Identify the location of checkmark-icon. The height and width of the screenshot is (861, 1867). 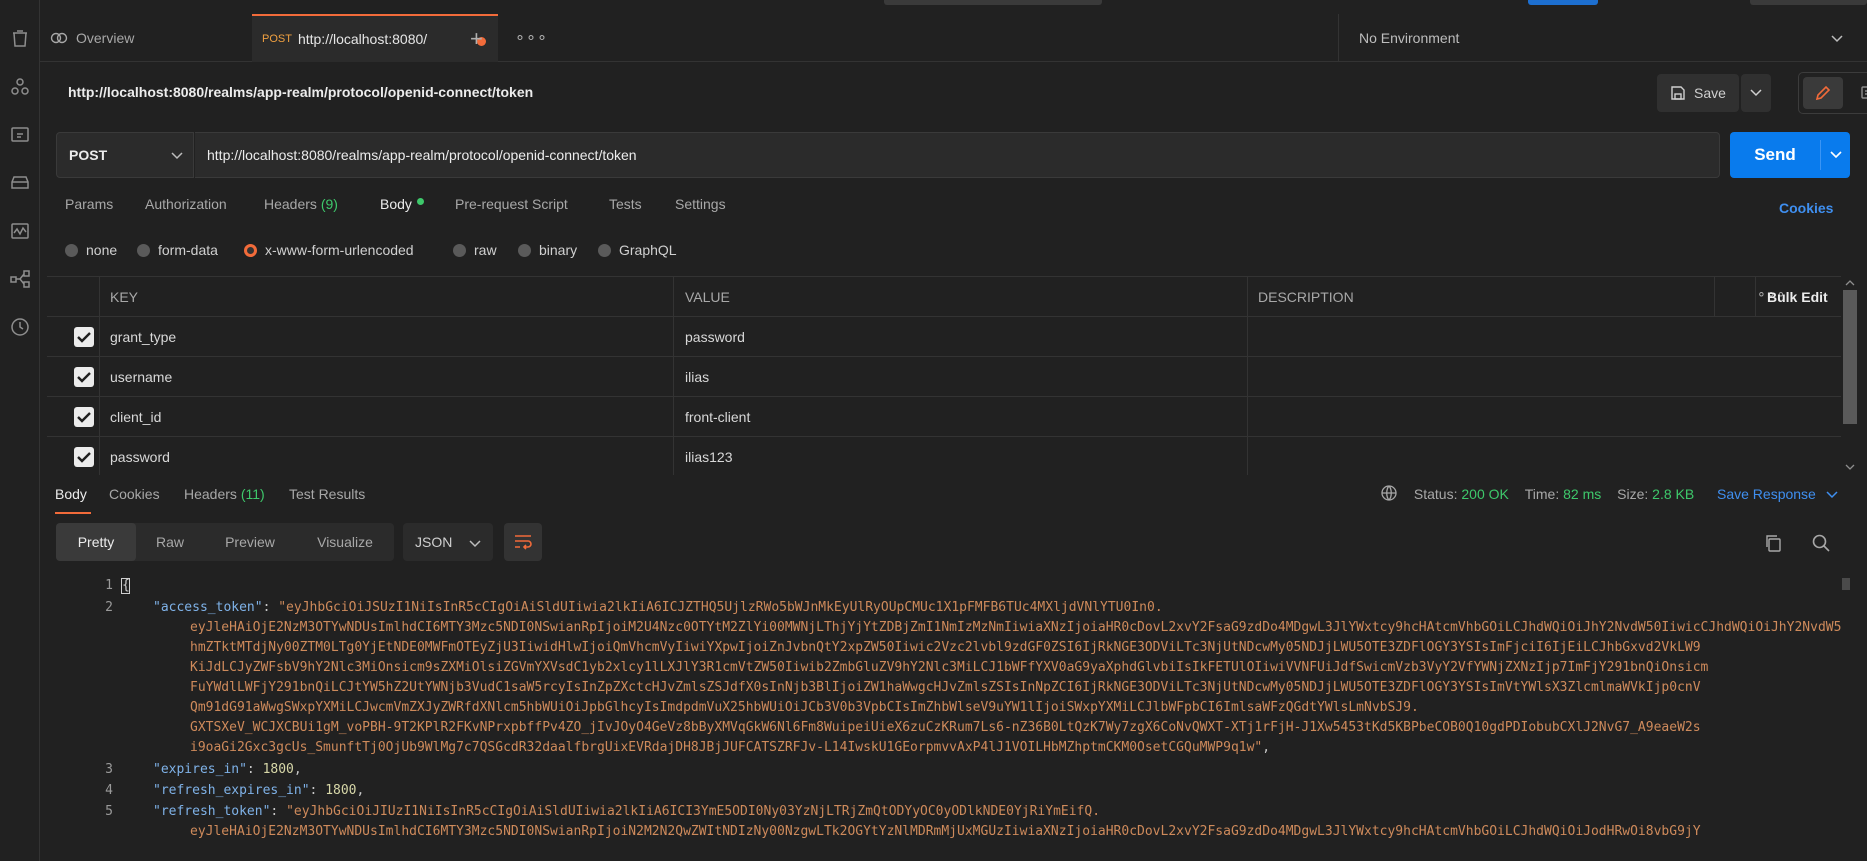
(84, 457).